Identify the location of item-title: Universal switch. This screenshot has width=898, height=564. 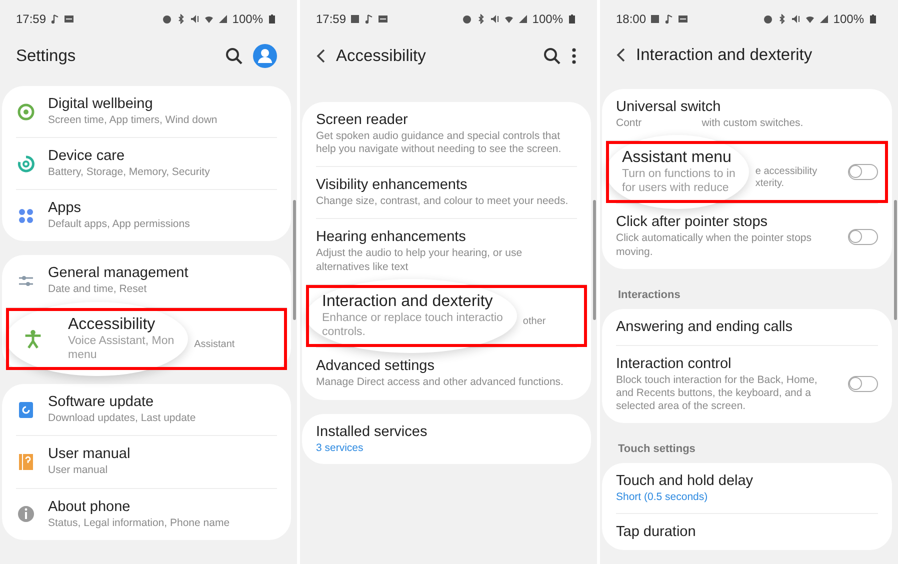
(747, 106).